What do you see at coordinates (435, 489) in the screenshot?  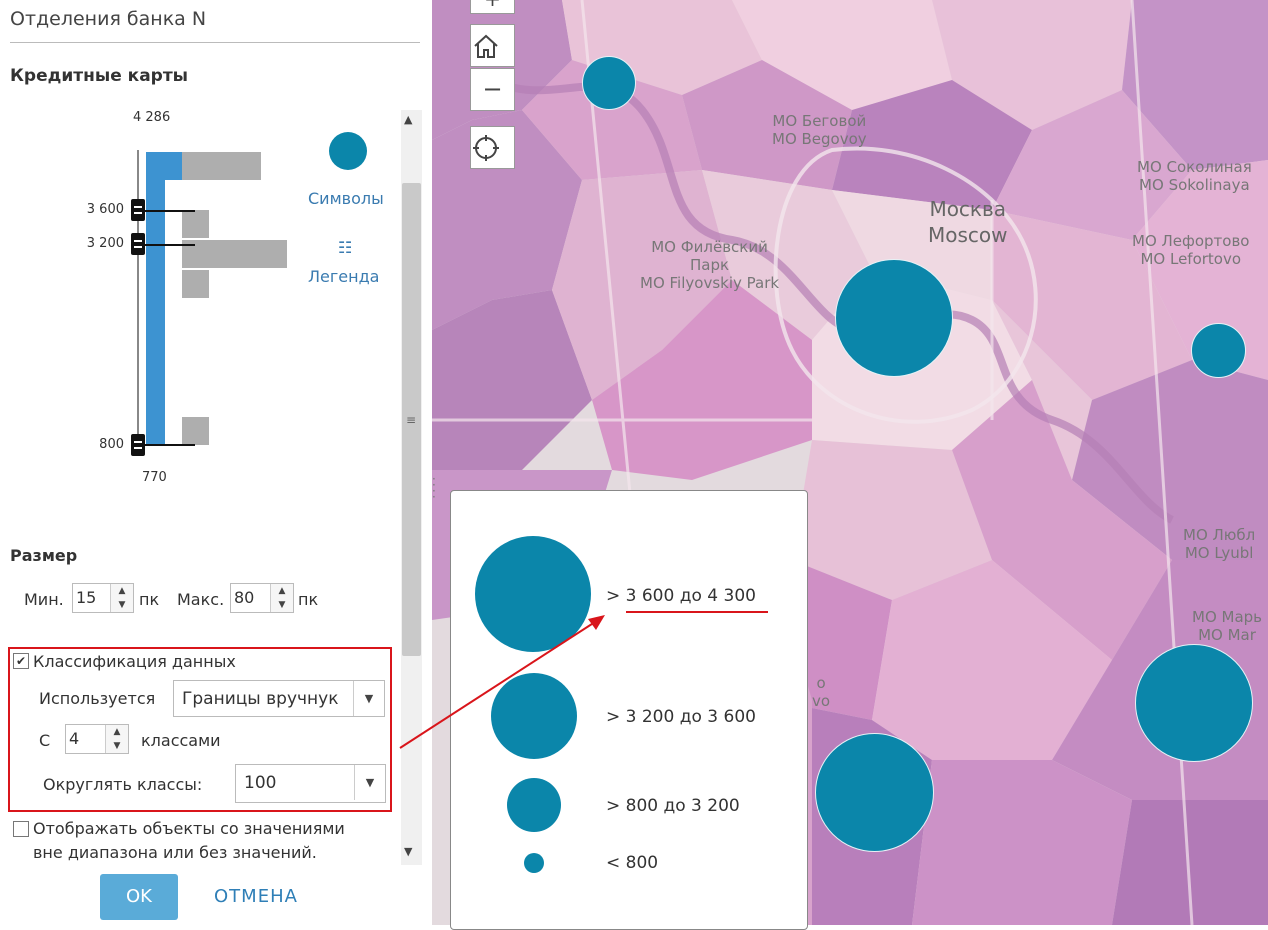 I see `splitter-grip-icon: · · · ·` at bounding box center [435, 489].